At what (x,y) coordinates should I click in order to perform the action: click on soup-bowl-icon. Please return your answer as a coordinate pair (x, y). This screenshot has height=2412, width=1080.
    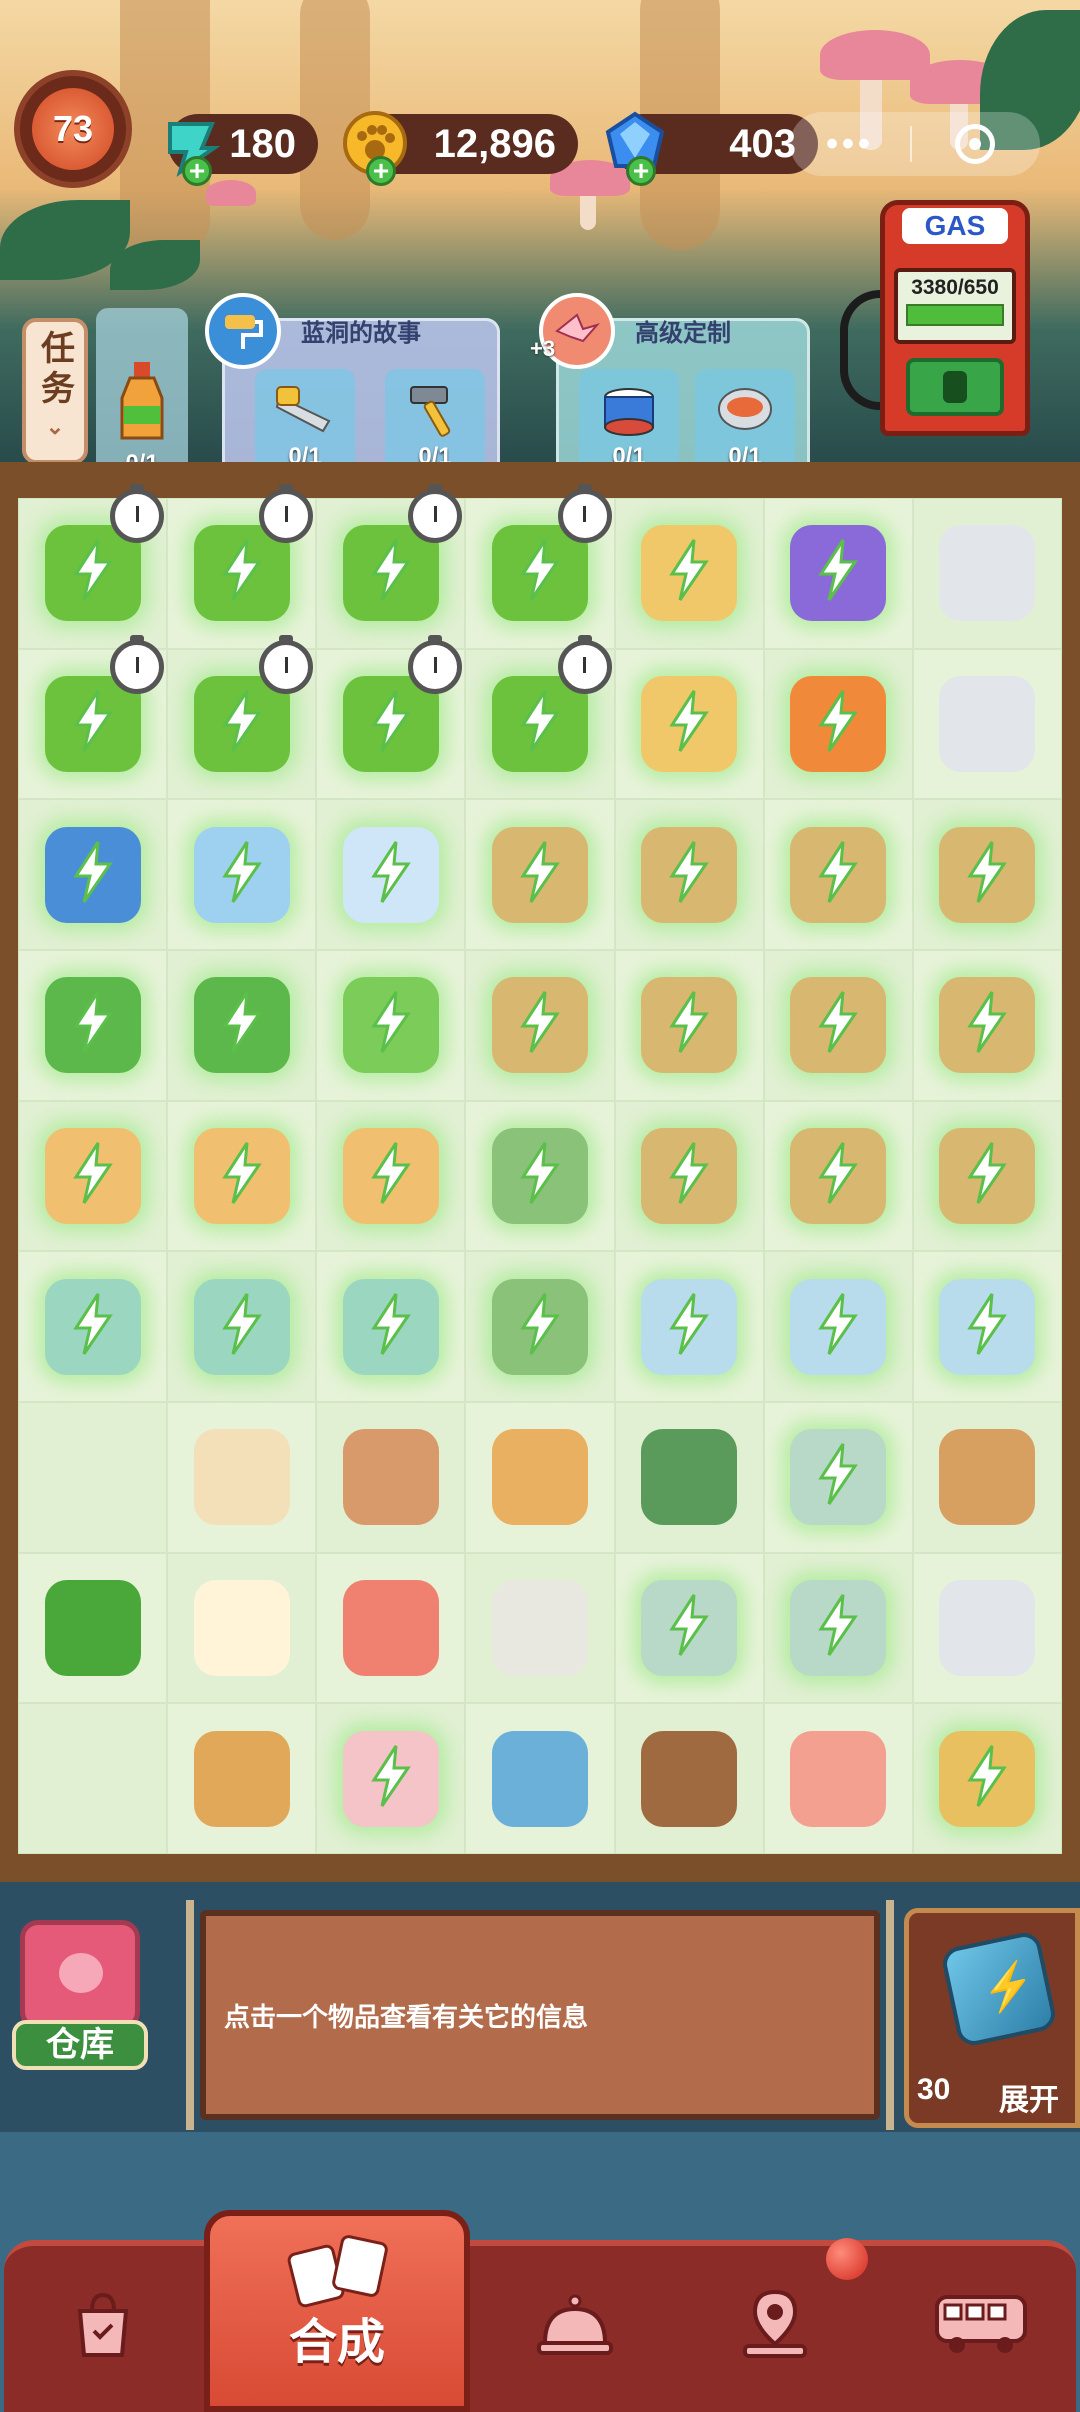
    Looking at the image, I should click on (539, 1627).